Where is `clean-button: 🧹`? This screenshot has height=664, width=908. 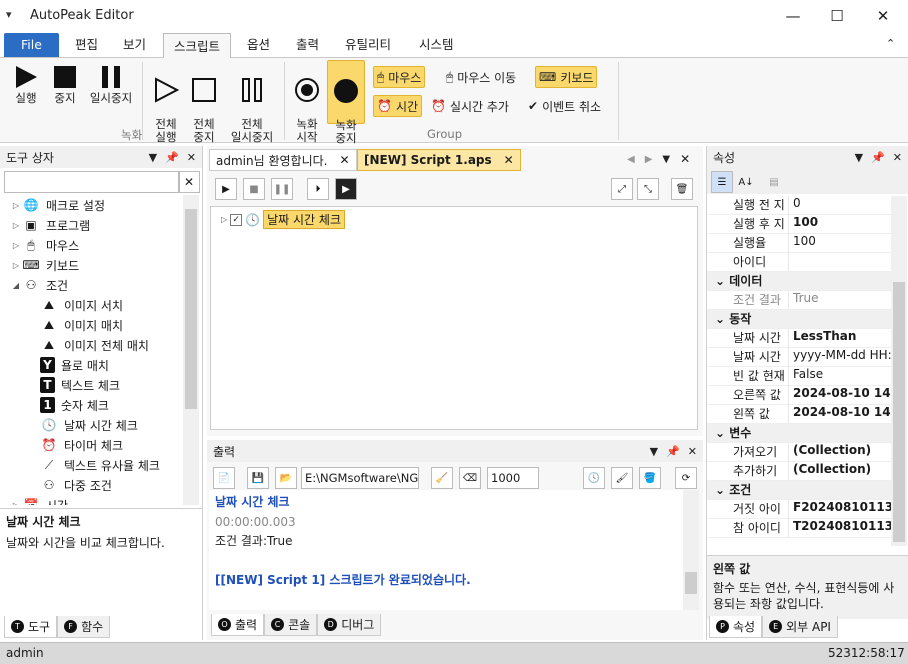
clean-button: 🧹 is located at coordinates (442, 478).